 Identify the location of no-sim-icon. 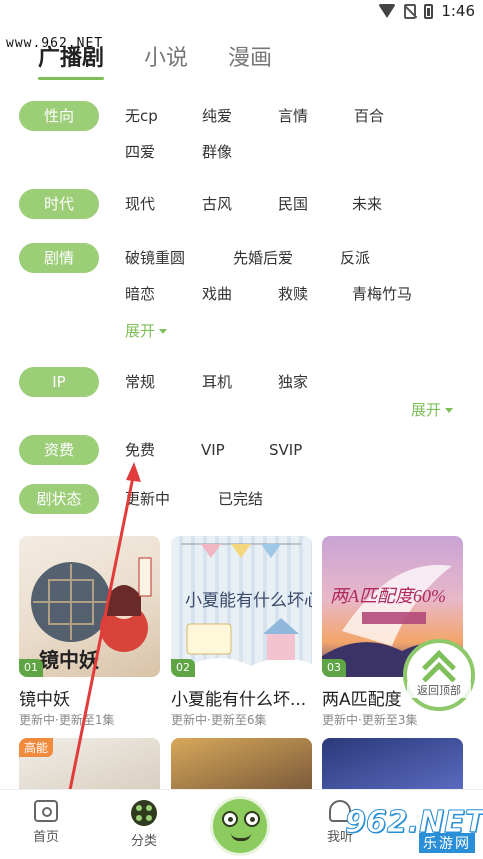
(410, 11).